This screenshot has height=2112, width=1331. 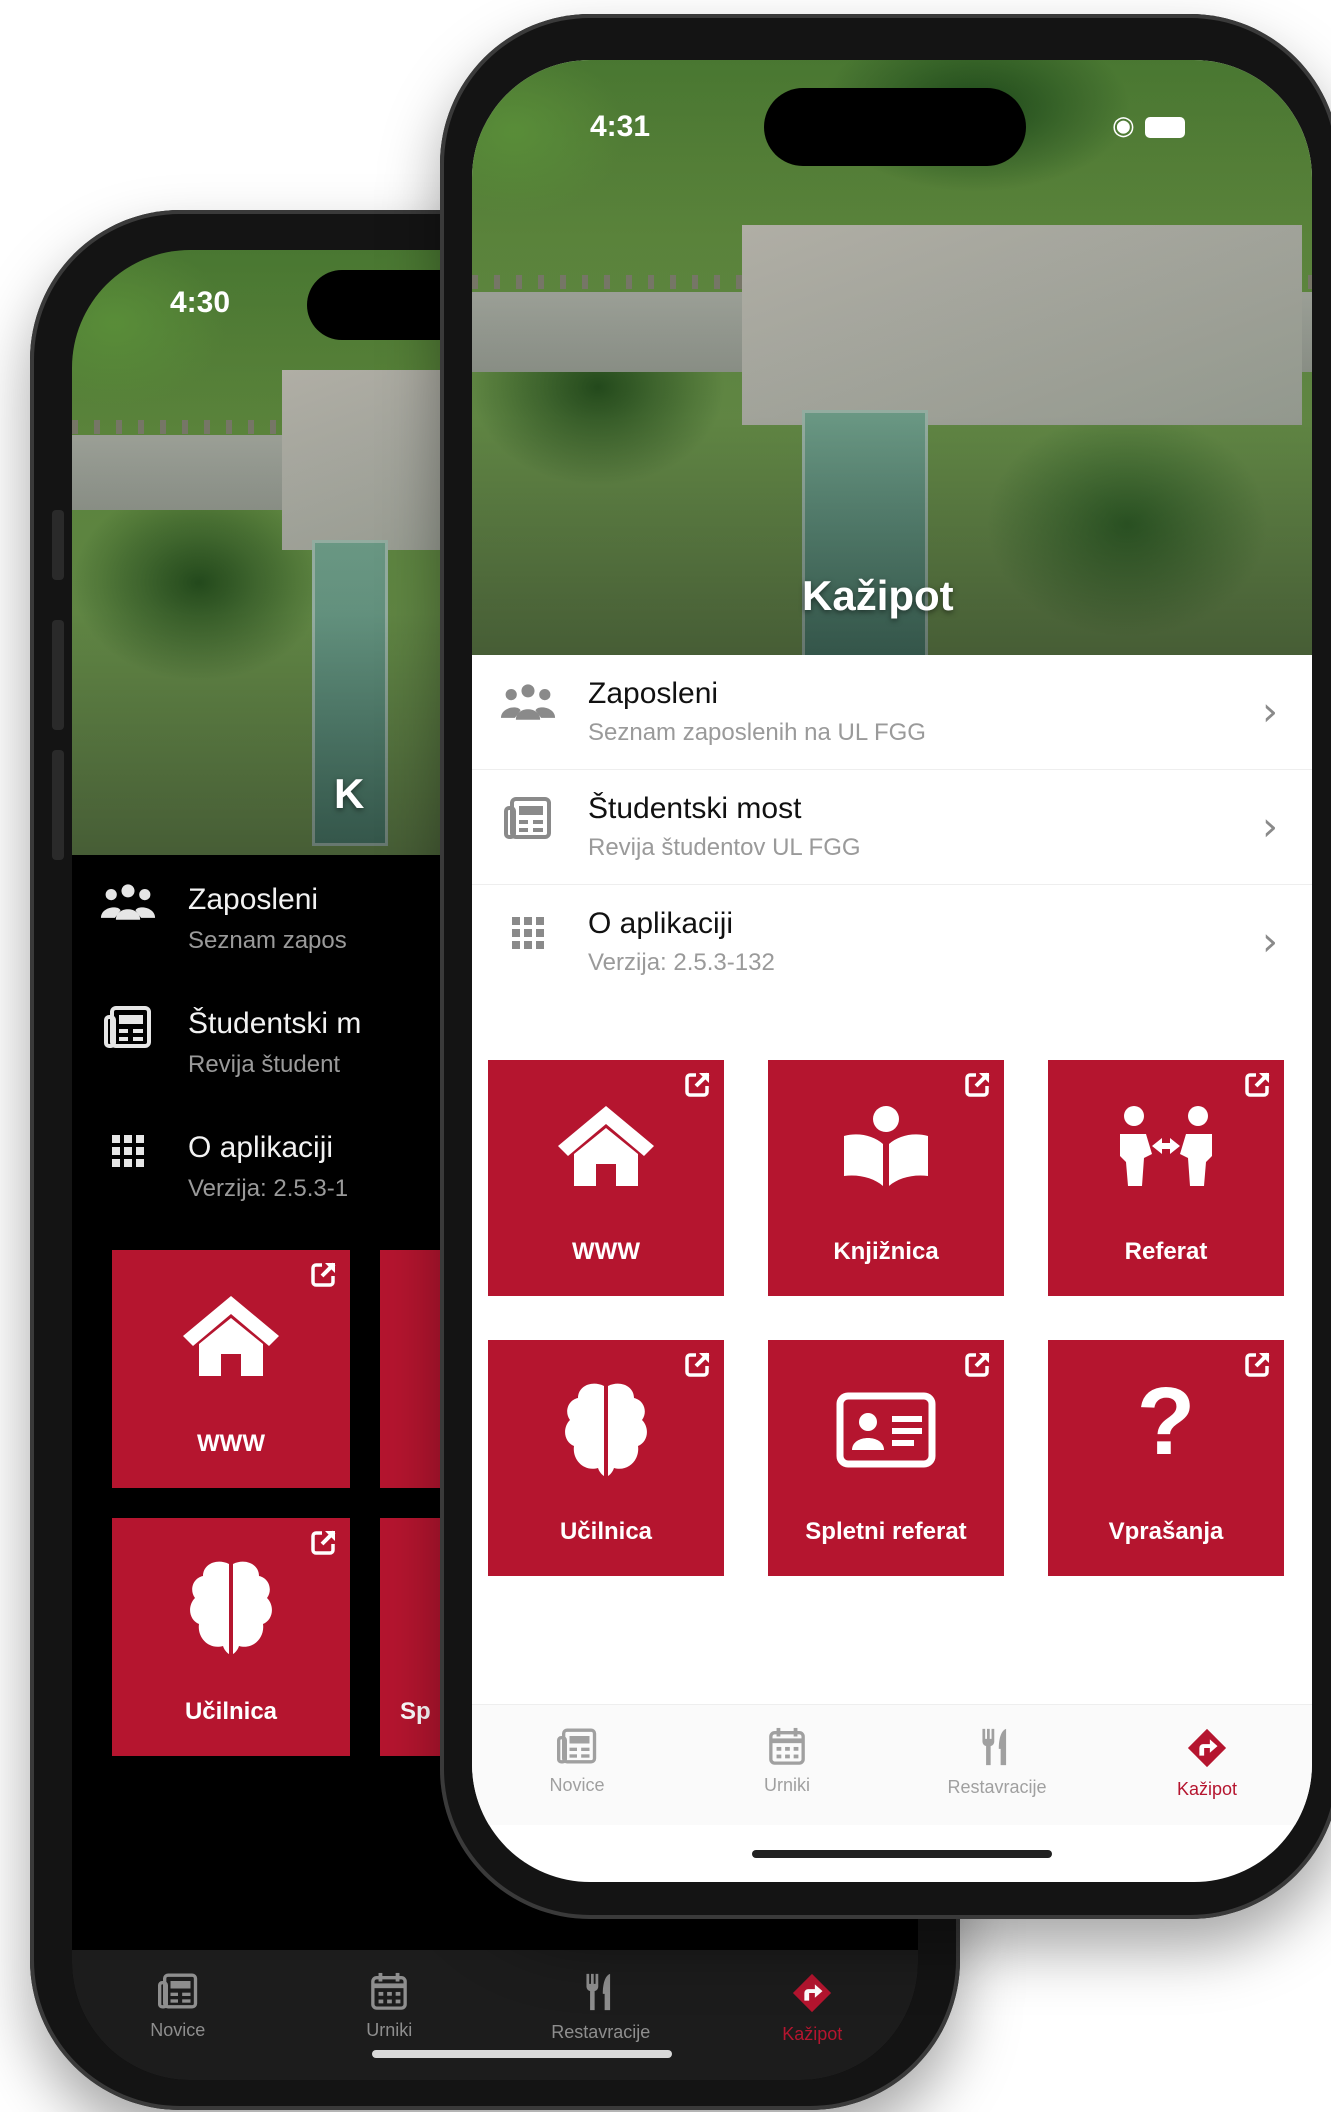 I want to click on tile-spletni-referat: Spletni referat, so click(x=886, y=1458).